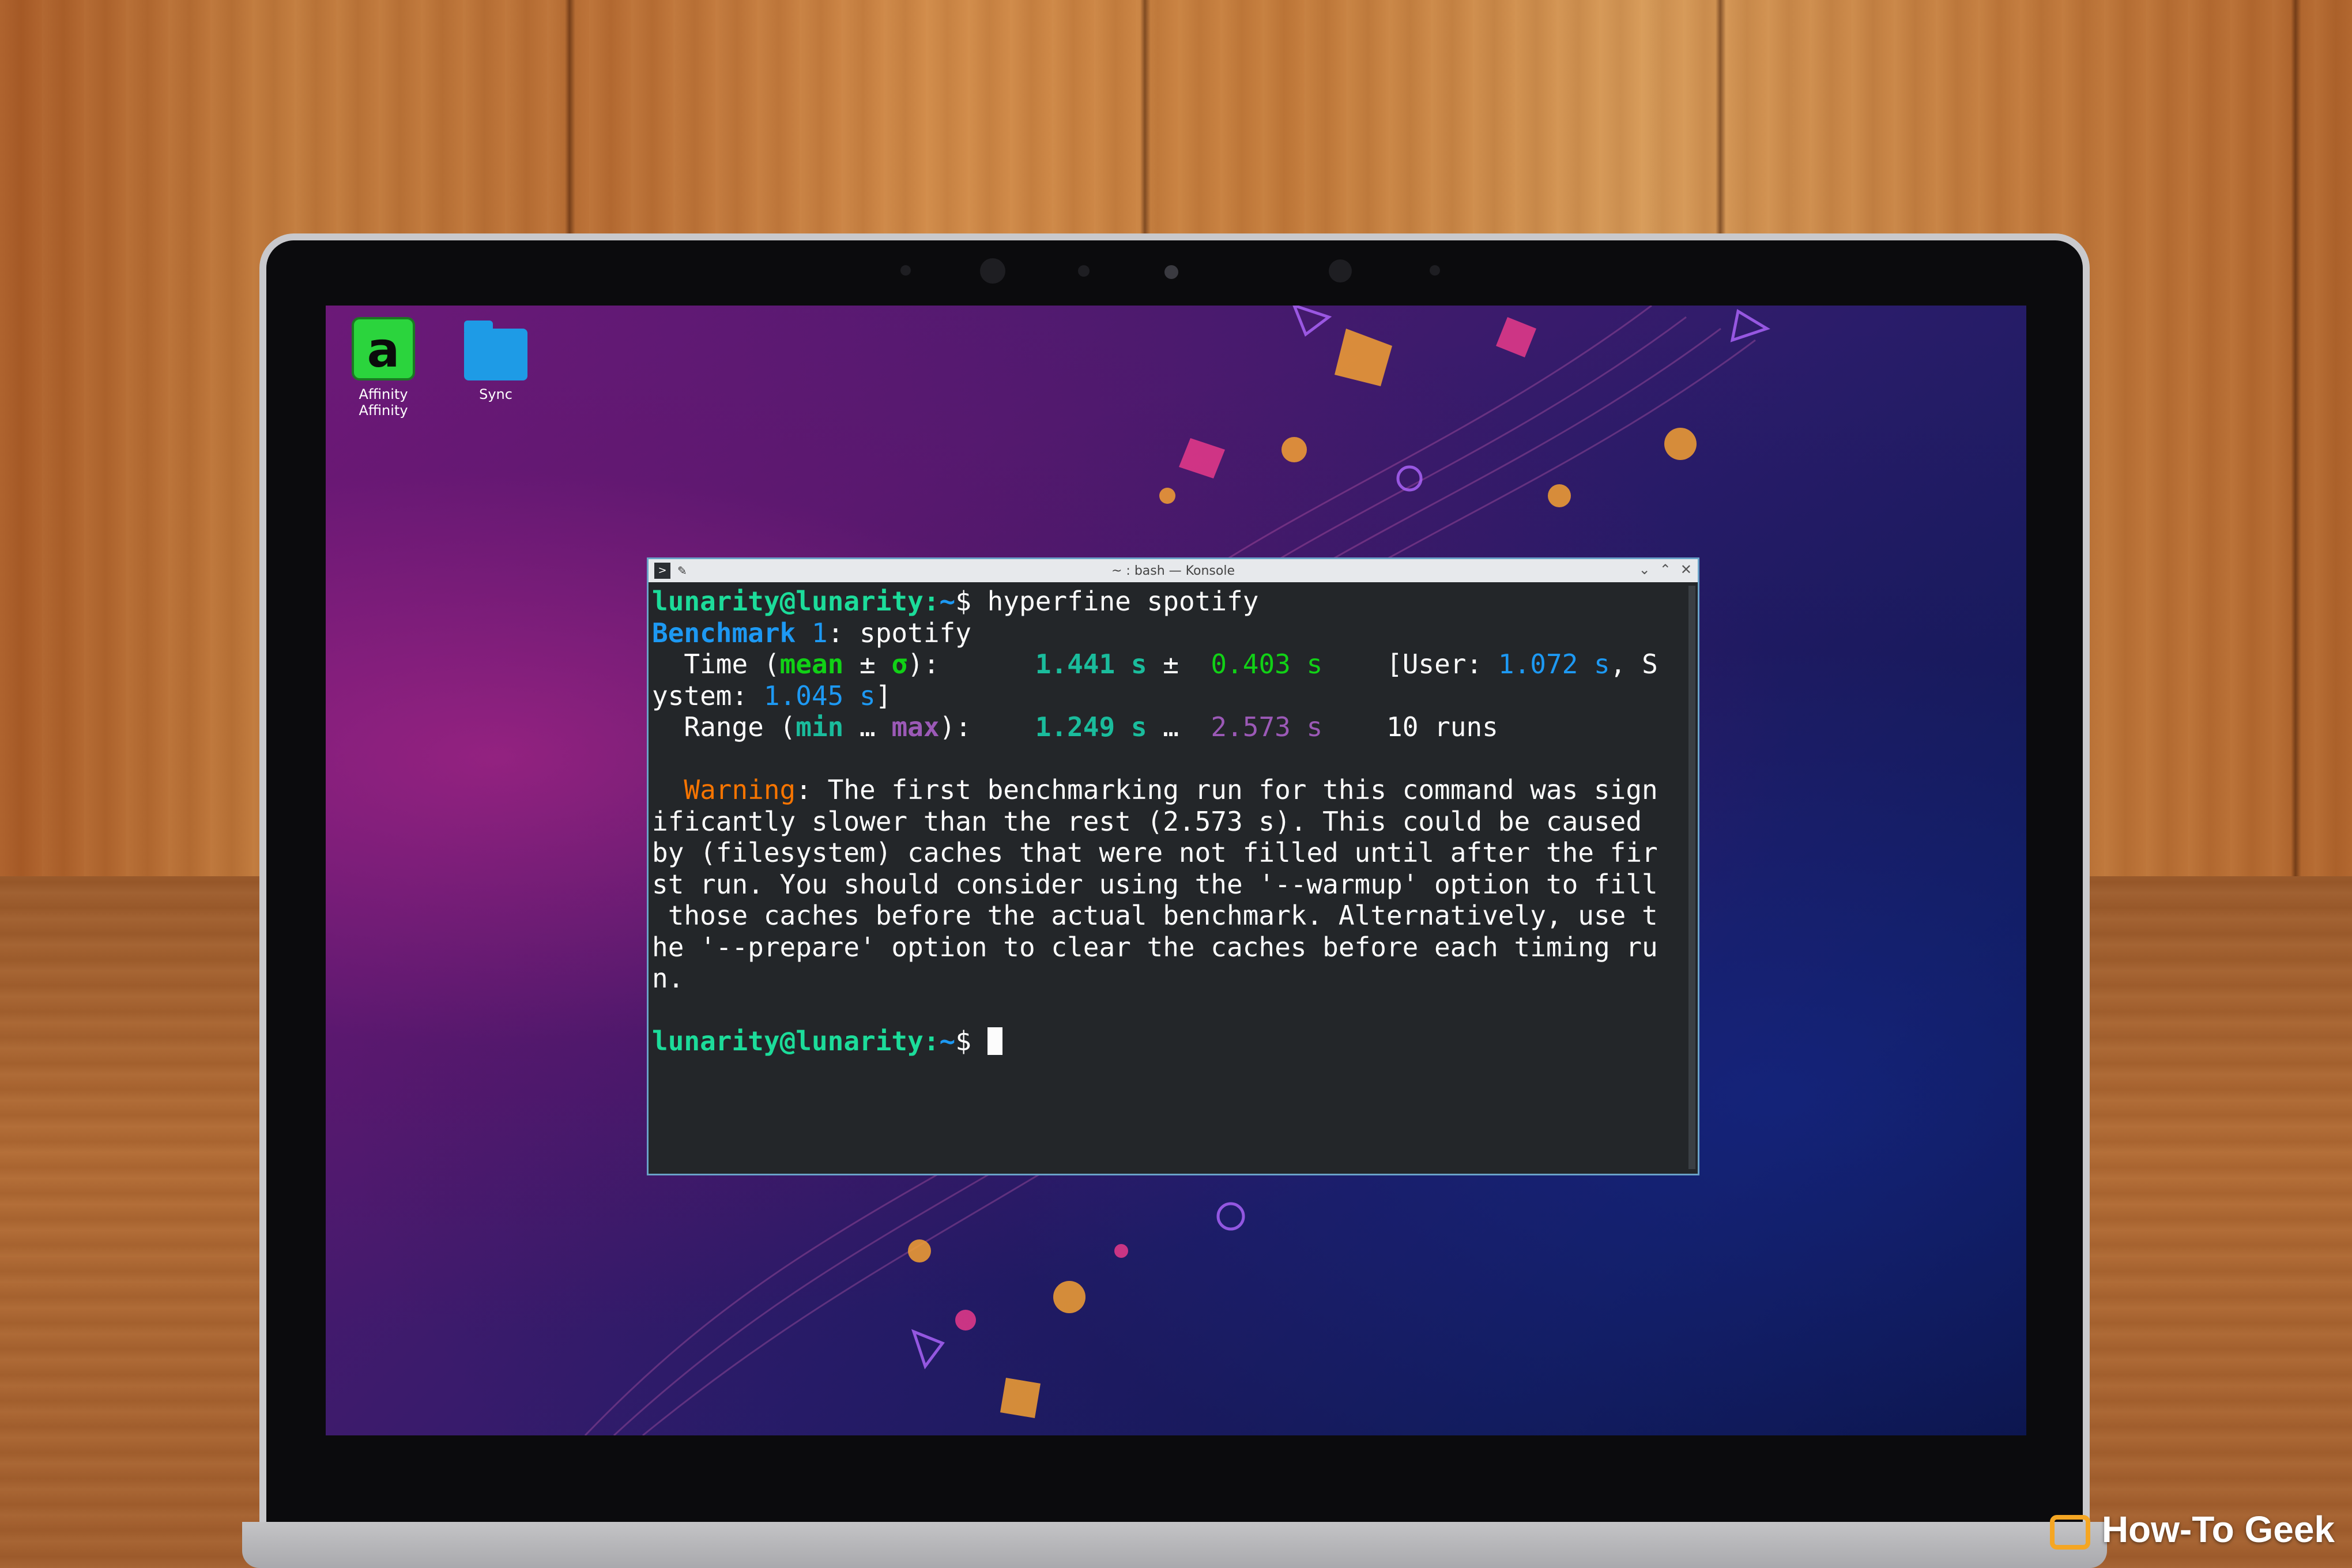  I want to click on range-max-label: max, so click(915, 726).